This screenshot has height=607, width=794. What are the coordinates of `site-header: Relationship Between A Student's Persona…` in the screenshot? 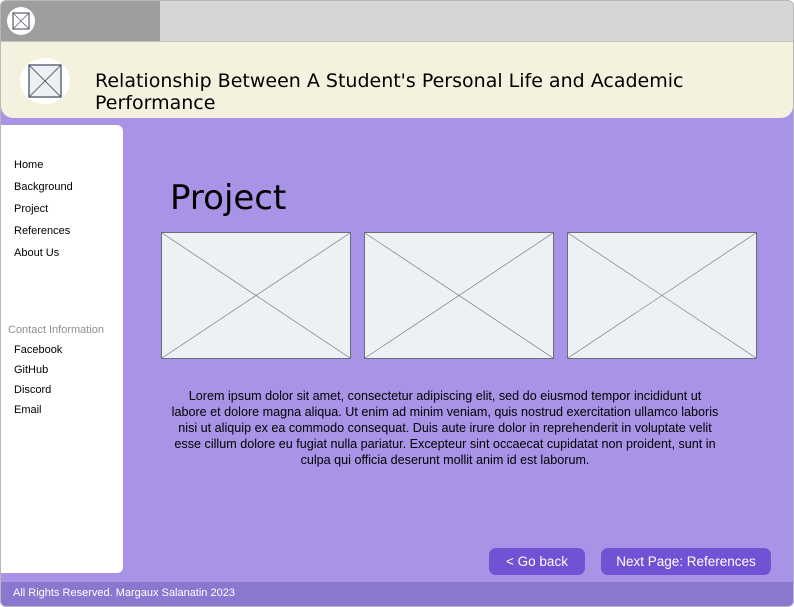 It's located at (397, 80).